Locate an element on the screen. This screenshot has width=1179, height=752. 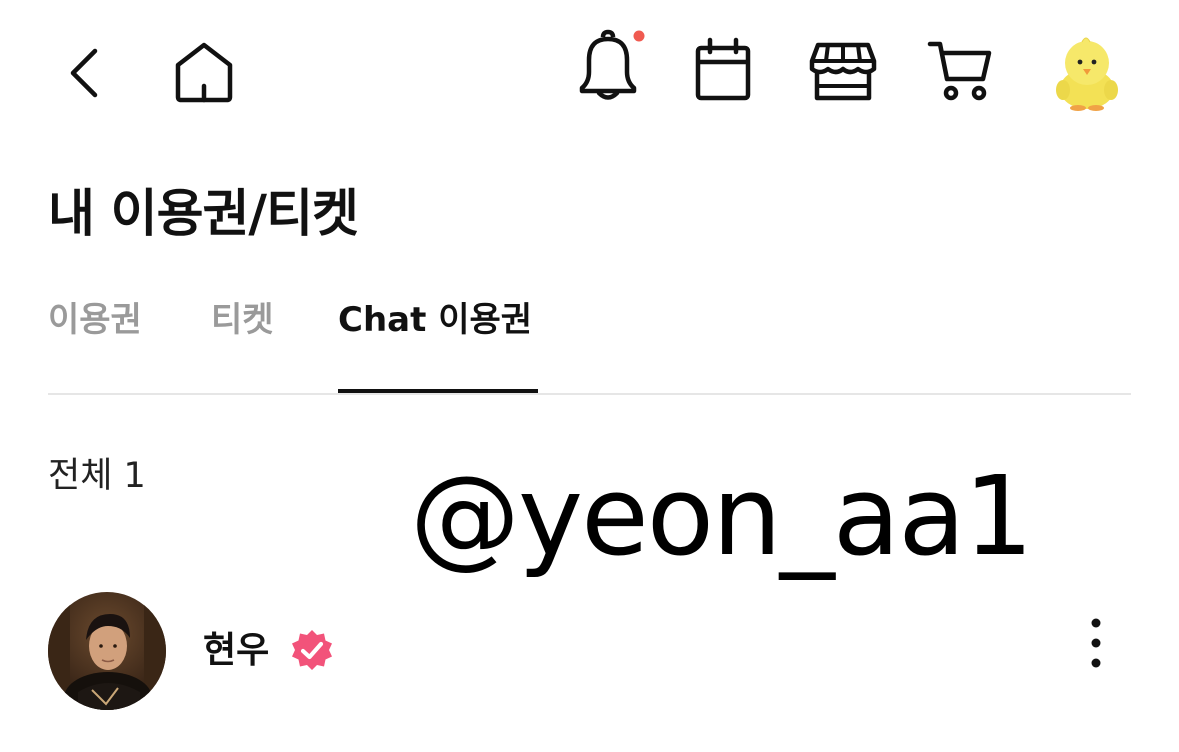
calendar-icon is located at coordinates (723, 69).